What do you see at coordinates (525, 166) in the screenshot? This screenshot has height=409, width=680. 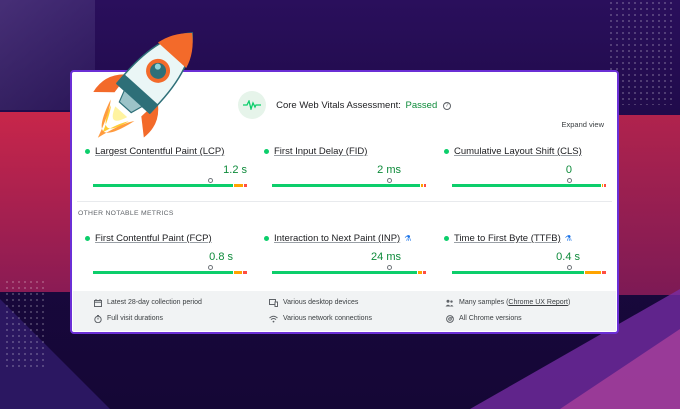 I see `metric-cls: Cumulative Layout Shift (CLS) 0` at bounding box center [525, 166].